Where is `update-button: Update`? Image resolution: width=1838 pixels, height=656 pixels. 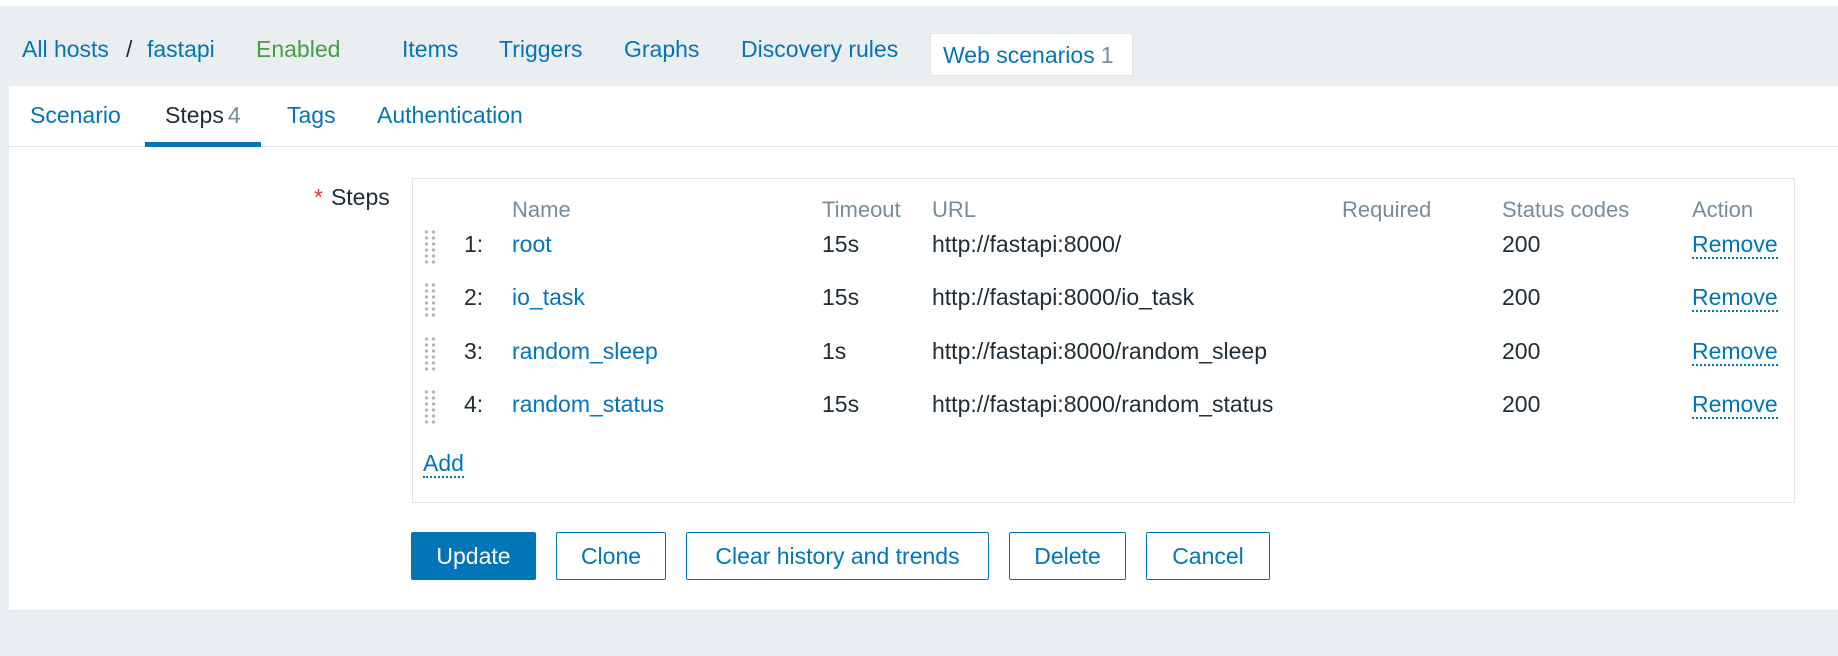
update-button: Update is located at coordinates (473, 556).